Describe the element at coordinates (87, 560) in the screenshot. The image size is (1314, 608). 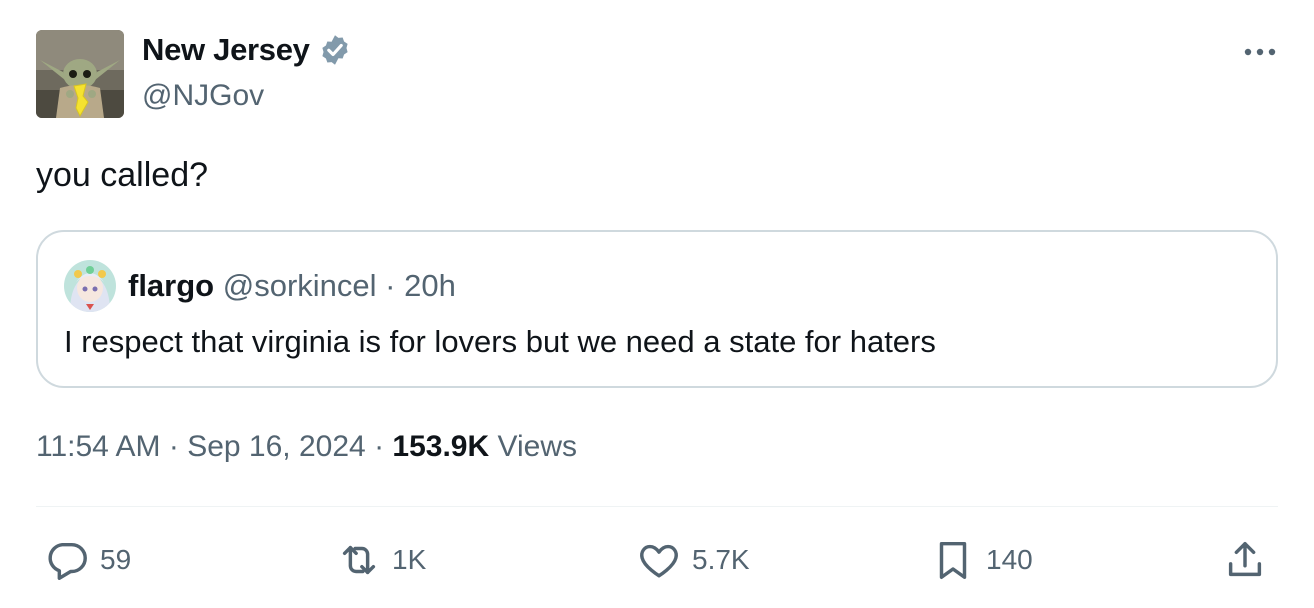
I see `reply-button: 59` at that location.